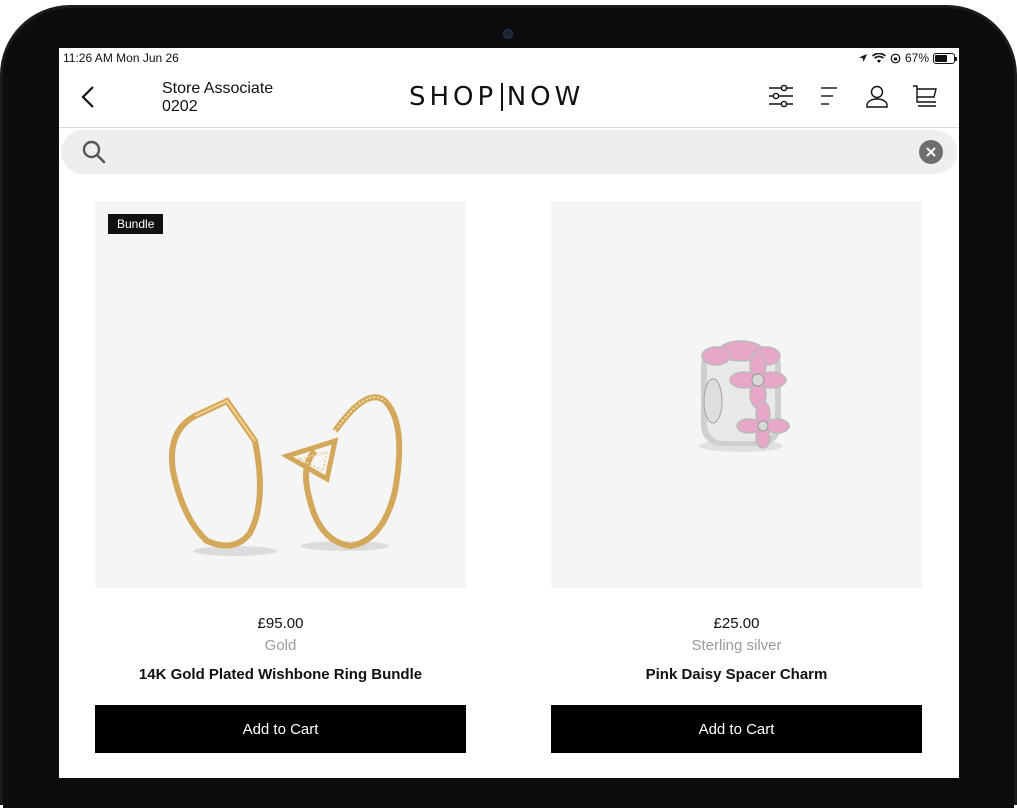 This screenshot has height=808, width=1017. I want to click on product-price: £95.00, so click(280, 623).